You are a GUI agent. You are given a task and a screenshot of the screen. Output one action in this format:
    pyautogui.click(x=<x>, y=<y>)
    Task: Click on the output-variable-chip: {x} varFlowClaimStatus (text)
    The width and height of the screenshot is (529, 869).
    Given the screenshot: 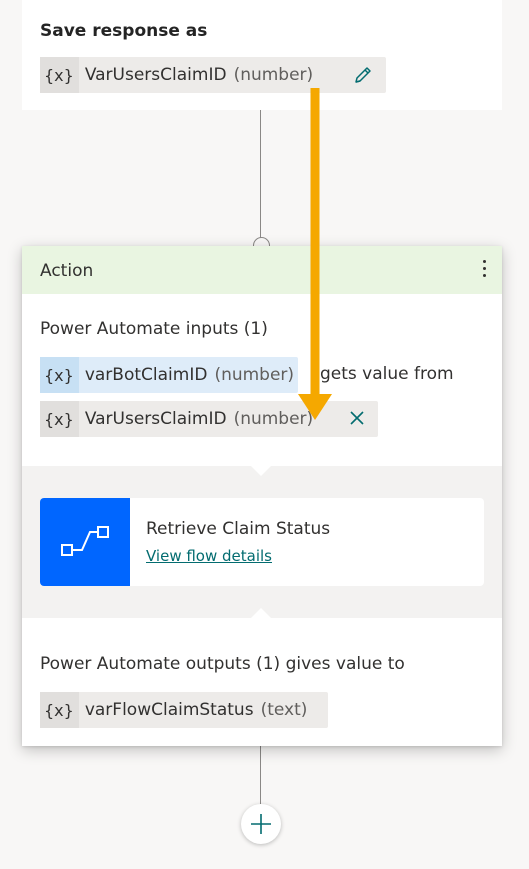 What is the action you would take?
    pyautogui.click(x=184, y=710)
    